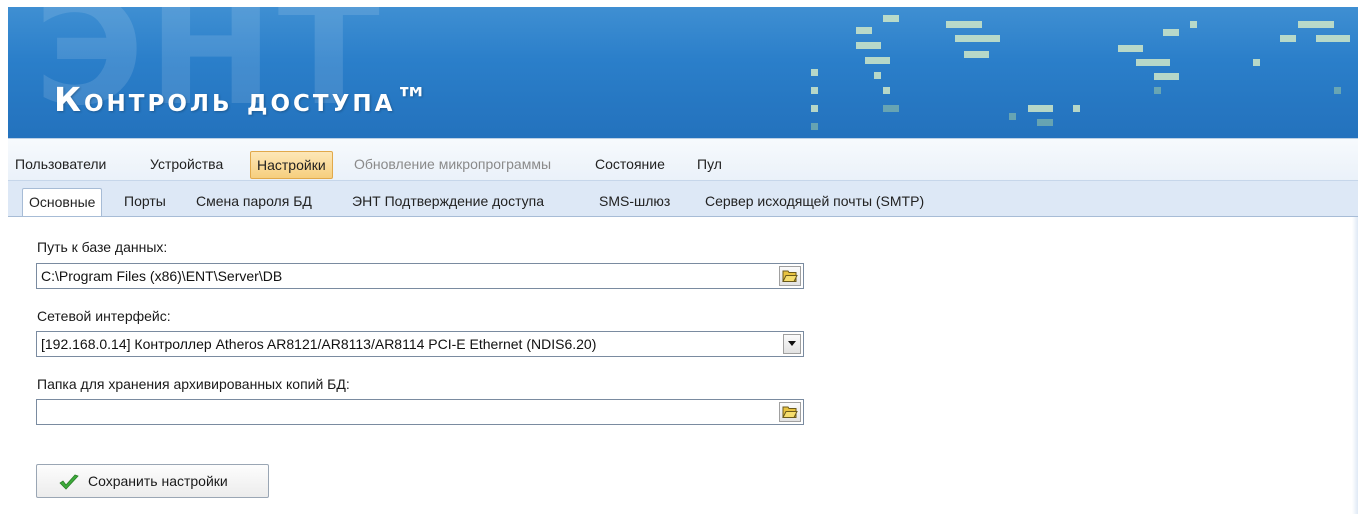 The height and width of the screenshot is (514, 1358). Describe the element at coordinates (453, 164) in the screenshot. I see `tab-firmware-update: Обновление микропрограммы` at that location.